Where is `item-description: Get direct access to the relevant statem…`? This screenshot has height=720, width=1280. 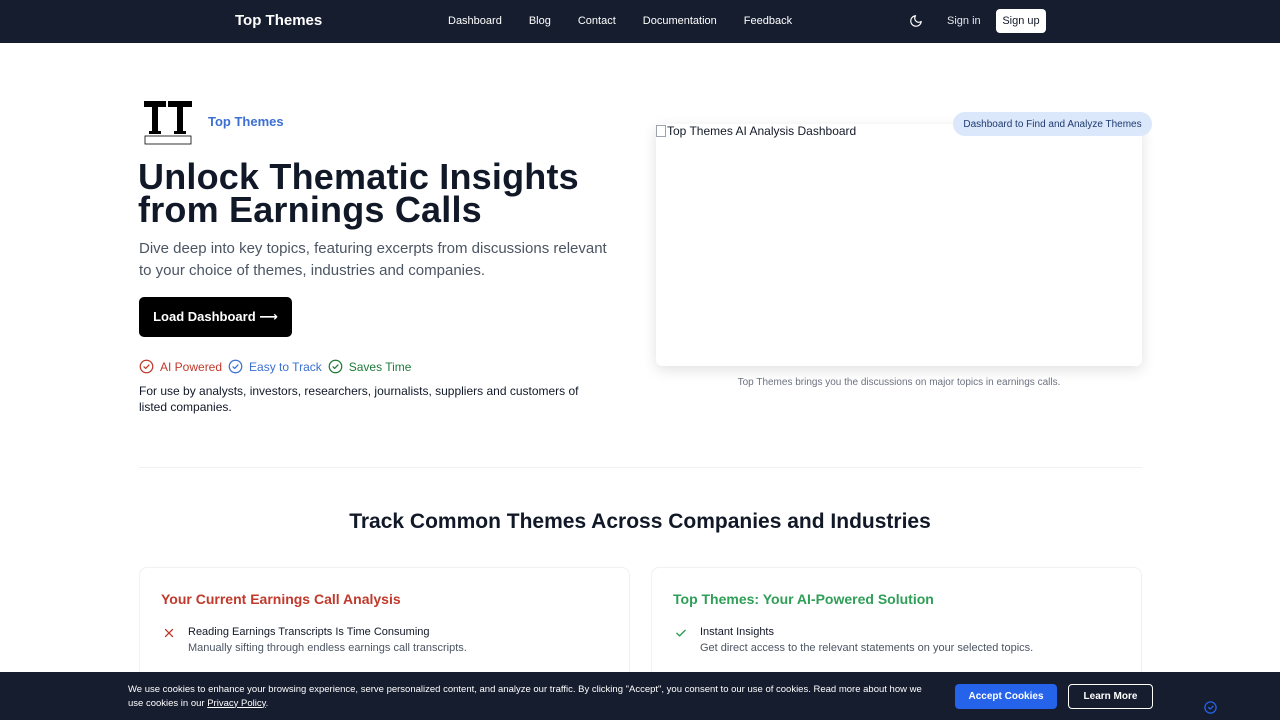 item-description: Get direct access to the relevant statem… is located at coordinates (867, 648).